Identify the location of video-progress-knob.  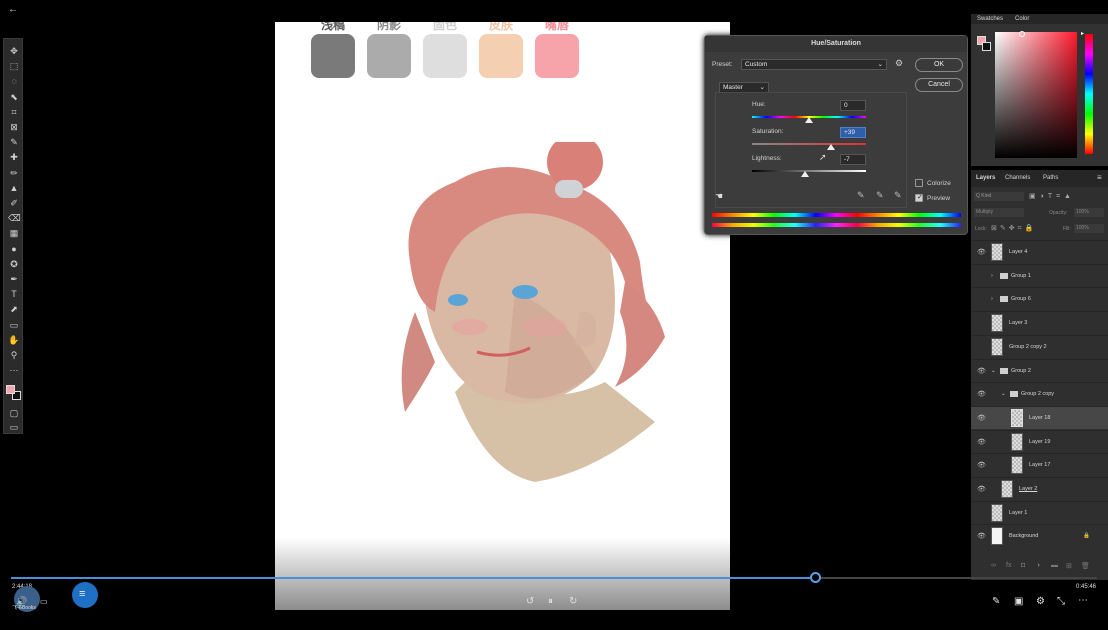
(815, 577).